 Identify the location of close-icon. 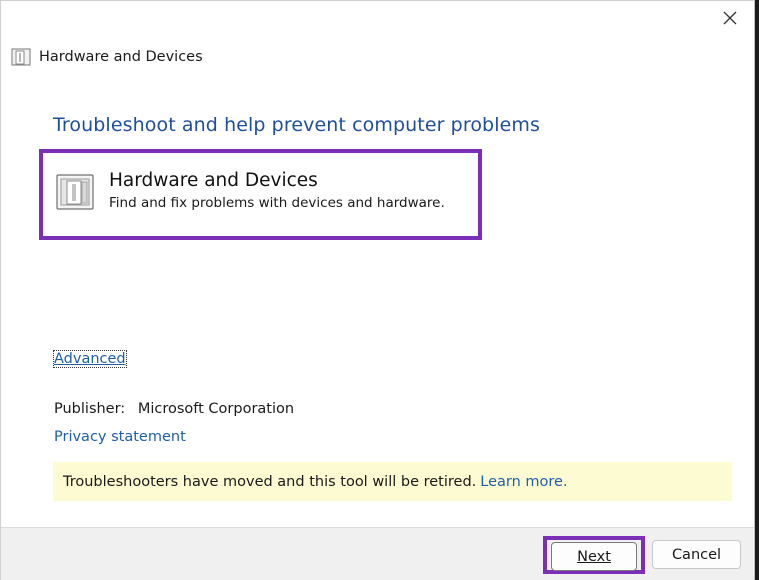
(730, 18).